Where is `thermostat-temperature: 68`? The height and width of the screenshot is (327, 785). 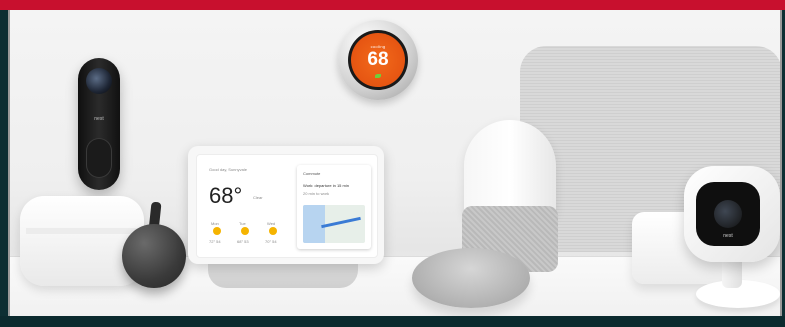
thermostat-temperature: 68 is located at coordinates (378, 59).